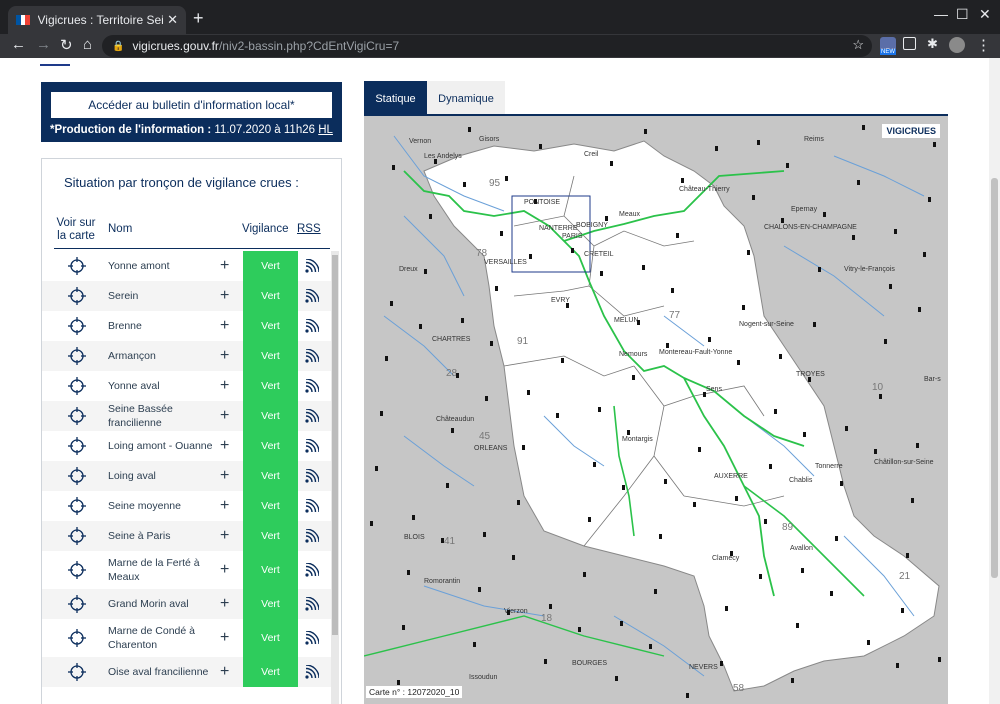 The height and width of the screenshot is (704, 1000). Describe the element at coordinates (168, 386) in the screenshot. I see `troncon-name: Yonne aval` at that location.